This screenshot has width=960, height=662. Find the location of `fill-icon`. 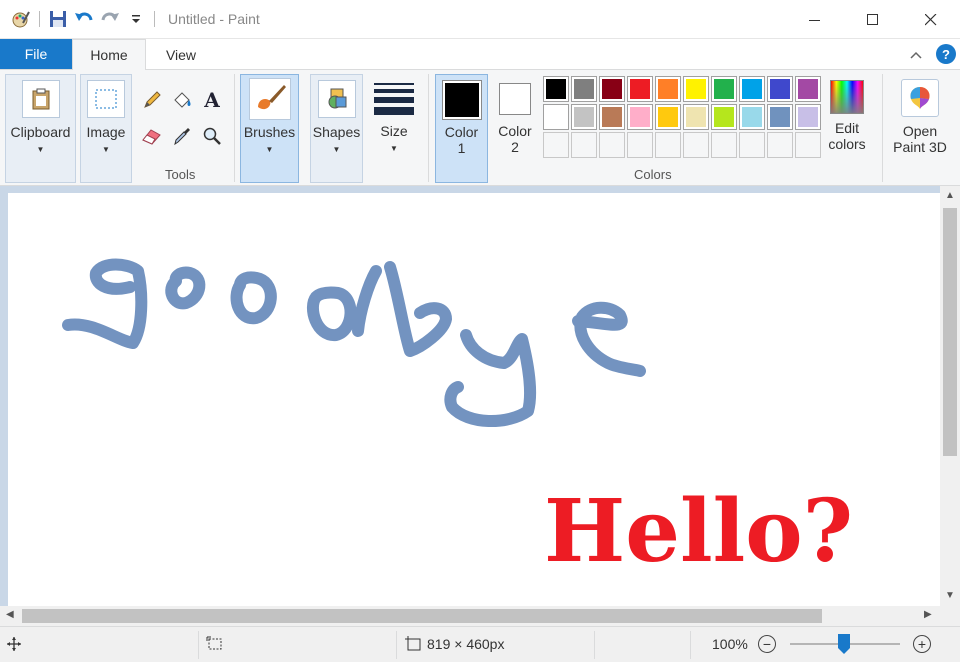

fill-icon is located at coordinates (182, 100).